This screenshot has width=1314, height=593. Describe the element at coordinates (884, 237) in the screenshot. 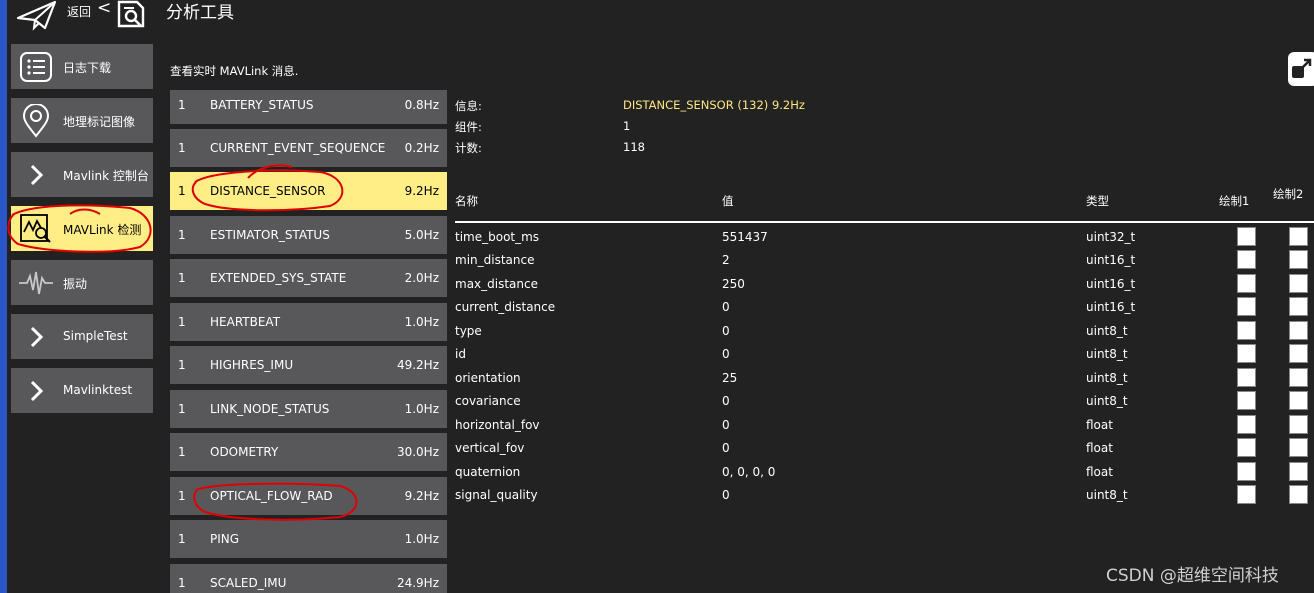

I see `table-row: time_boot_ms 551437 uint32_t` at that location.